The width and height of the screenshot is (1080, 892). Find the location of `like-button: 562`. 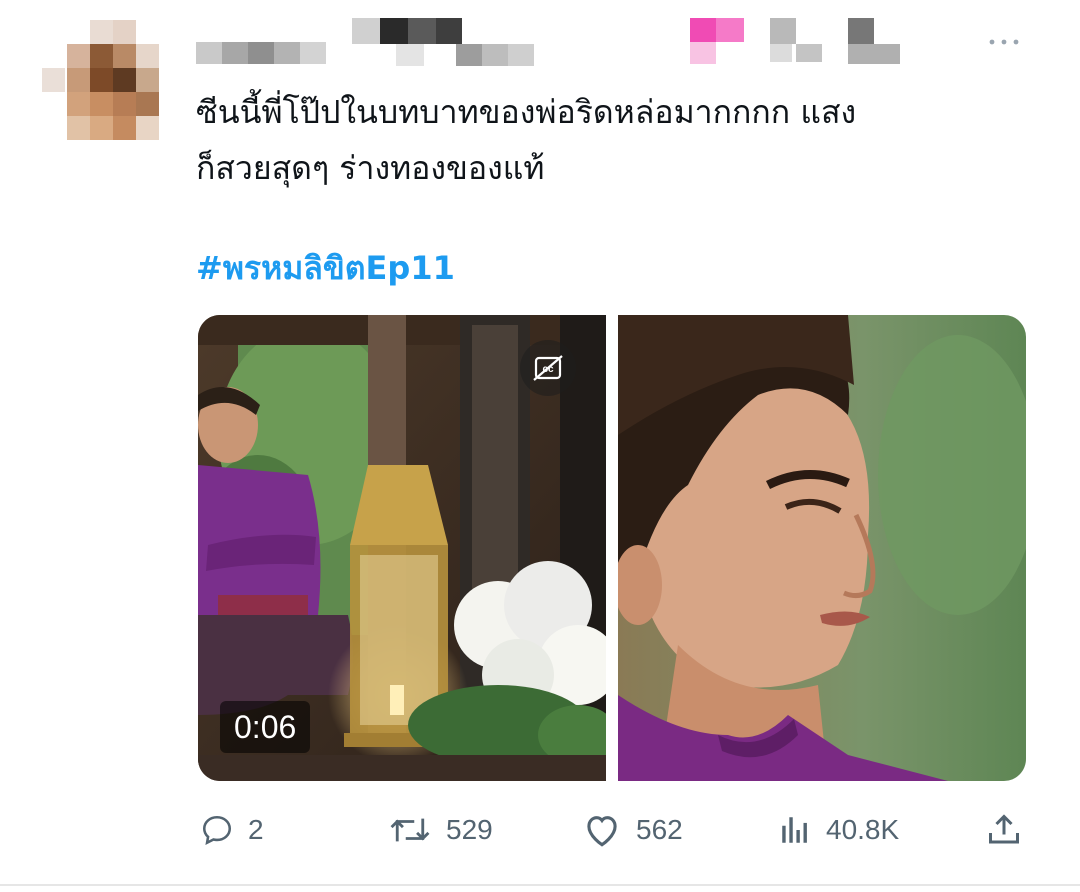

like-button: 562 is located at coordinates (632, 830).